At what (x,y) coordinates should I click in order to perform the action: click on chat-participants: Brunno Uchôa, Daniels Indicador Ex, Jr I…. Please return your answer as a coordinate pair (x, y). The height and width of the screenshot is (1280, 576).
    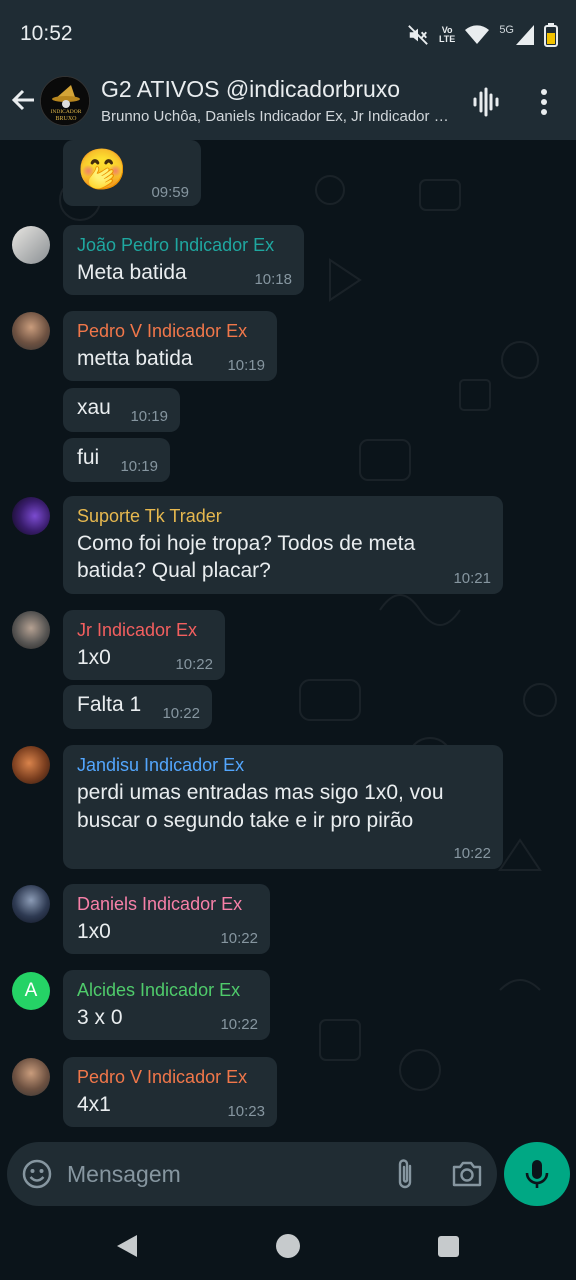
    Looking at the image, I should click on (277, 116).